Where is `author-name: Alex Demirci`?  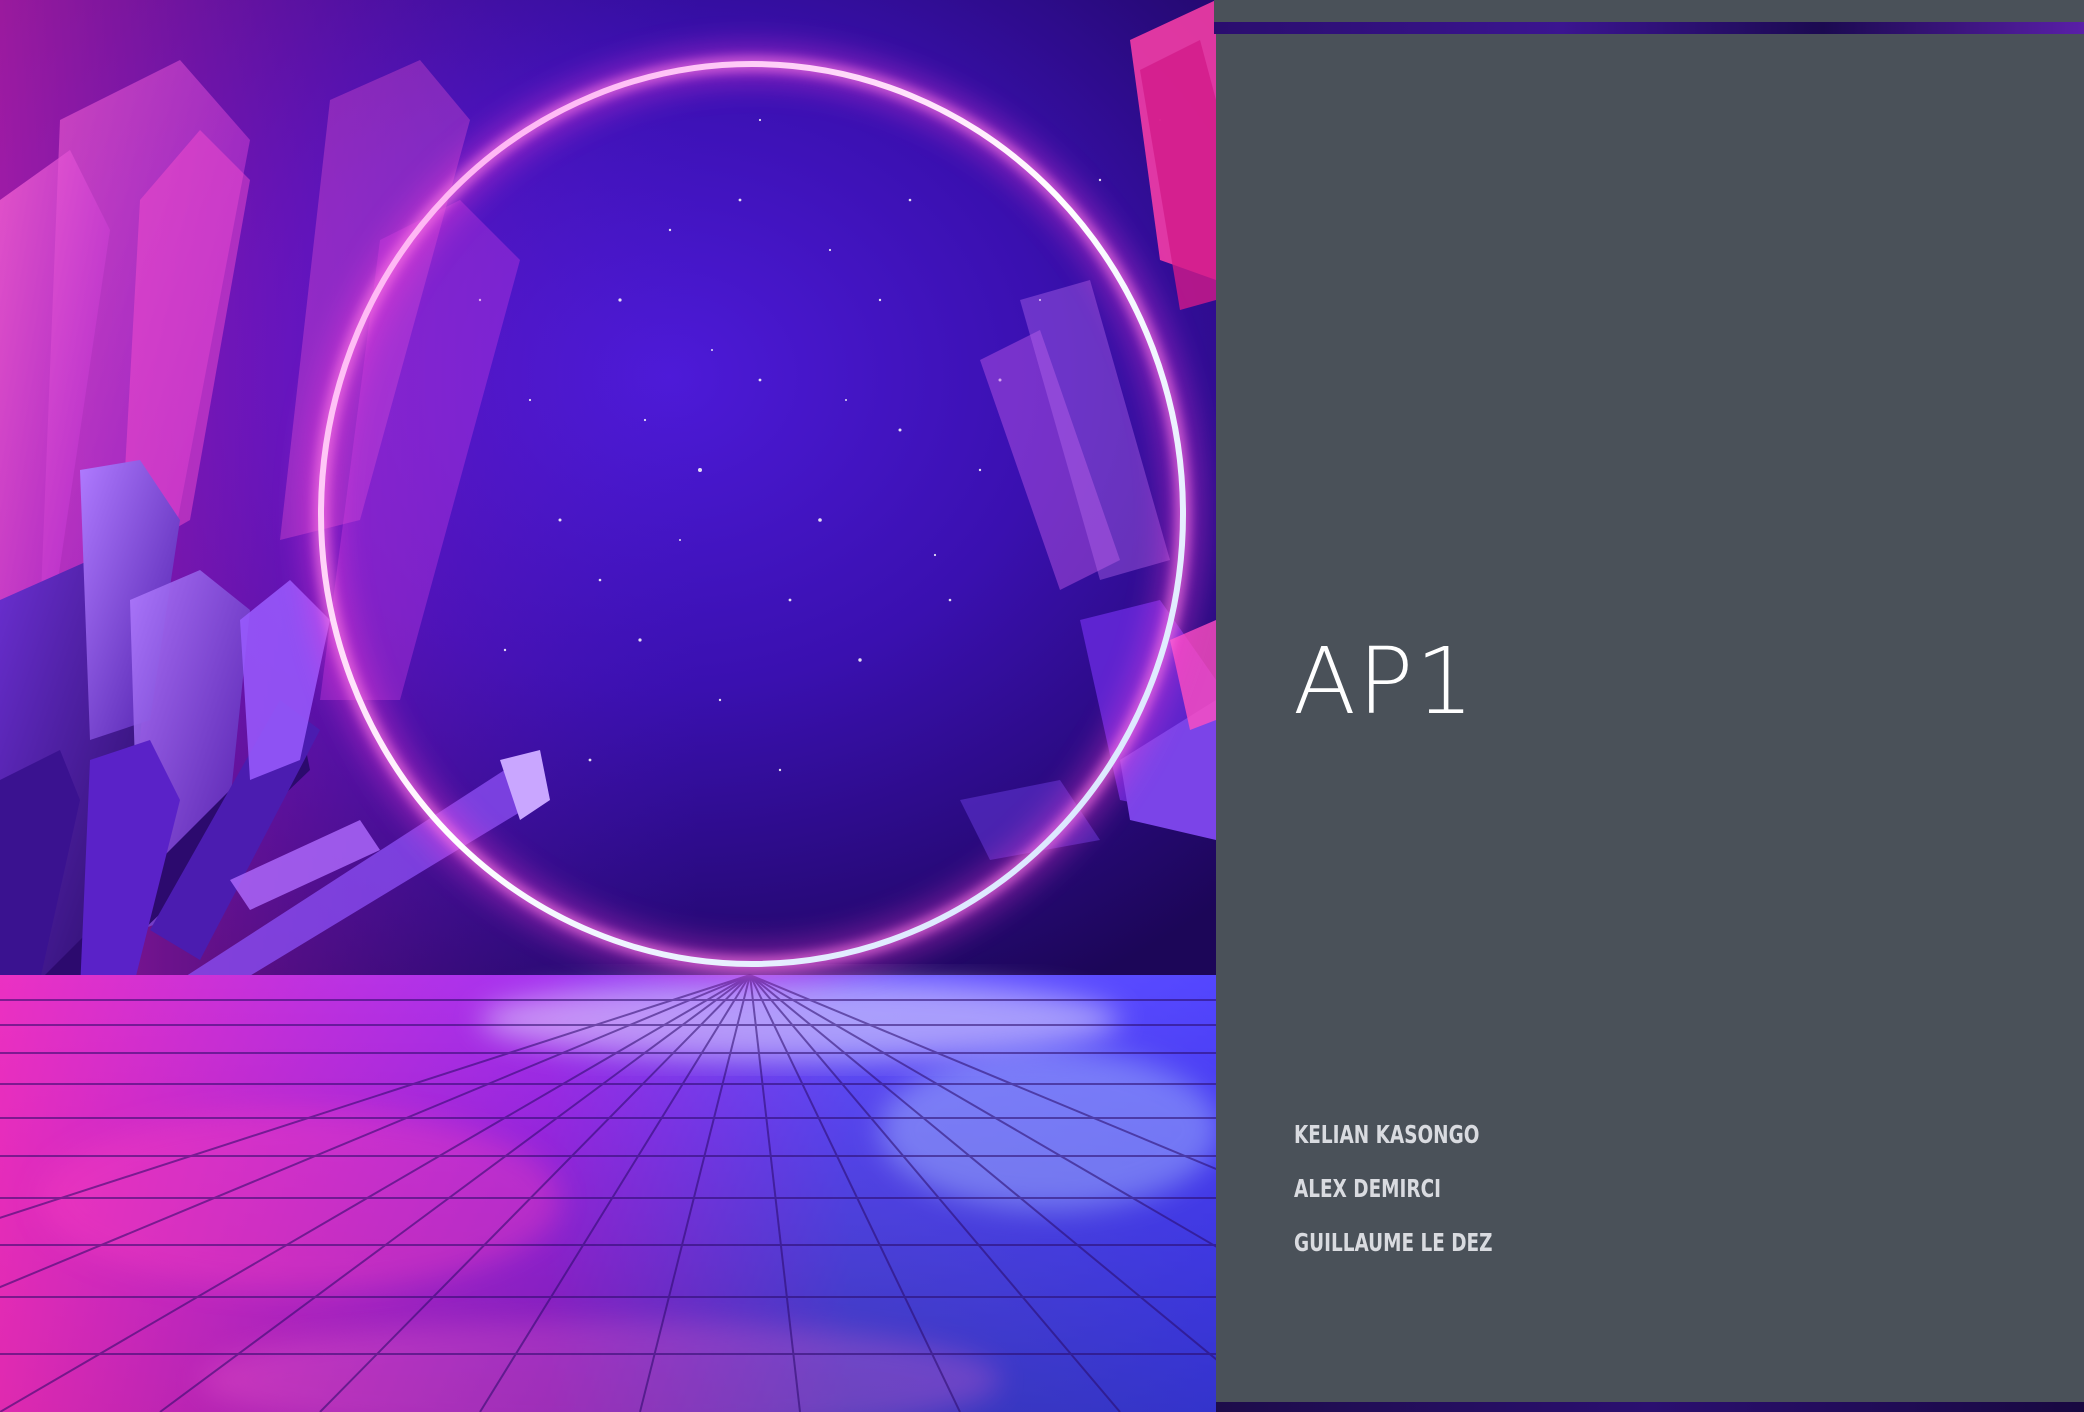 author-name: Alex Demirci is located at coordinates (1393, 1189).